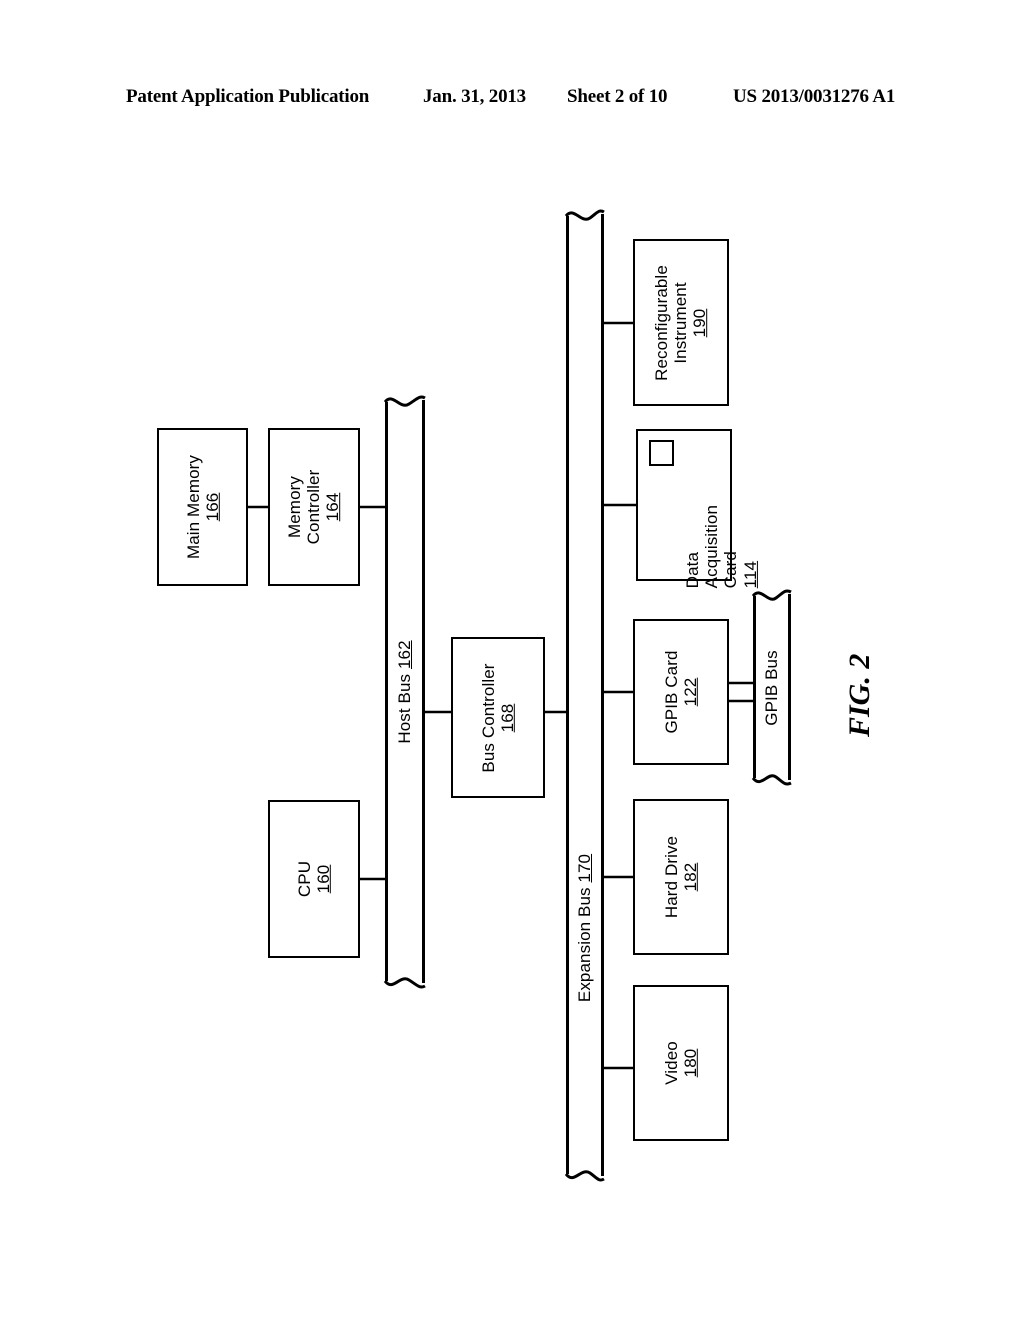 The height and width of the screenshot is (1320, 1024). I want to click on daq-connector-square-icon, so click(661, 453).